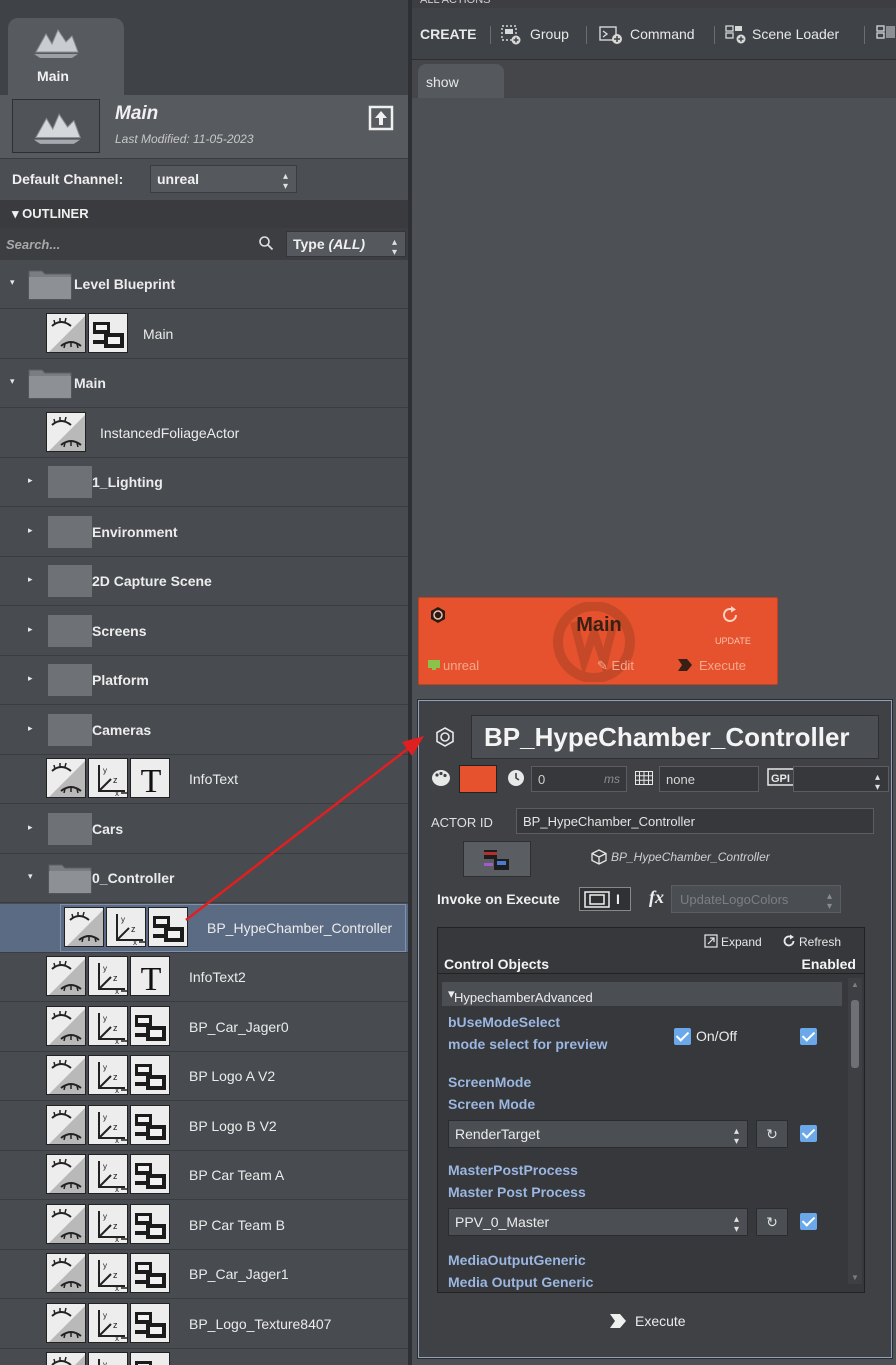 The width and height of the screenshot is (896, 1365). I want to click on onoff-checkbox, so click(682, 1036).